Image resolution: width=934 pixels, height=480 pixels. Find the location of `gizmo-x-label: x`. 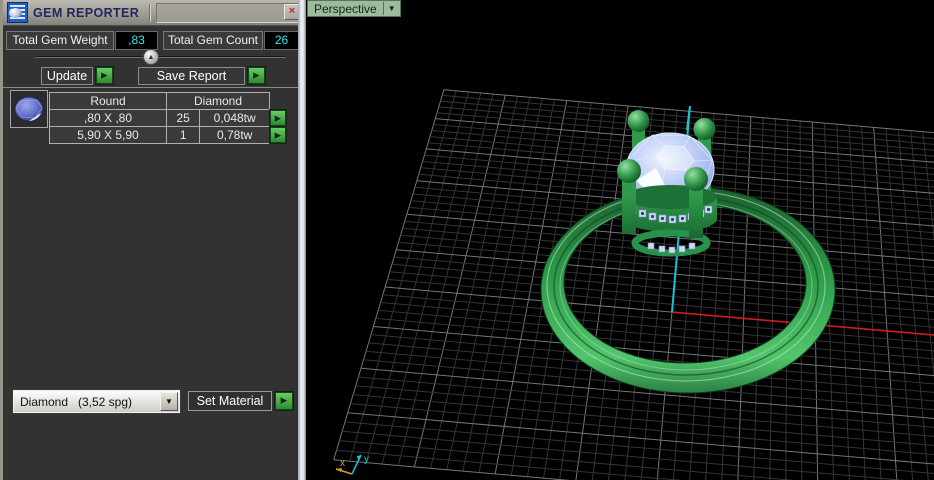

gizmo-x-label: x is located at coordinates (342, 463).